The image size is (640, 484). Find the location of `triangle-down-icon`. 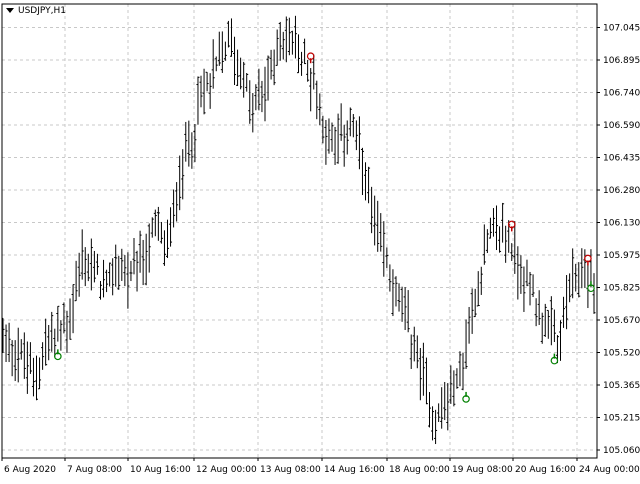

triangle-down-icon is located at coordinates (10, 10).